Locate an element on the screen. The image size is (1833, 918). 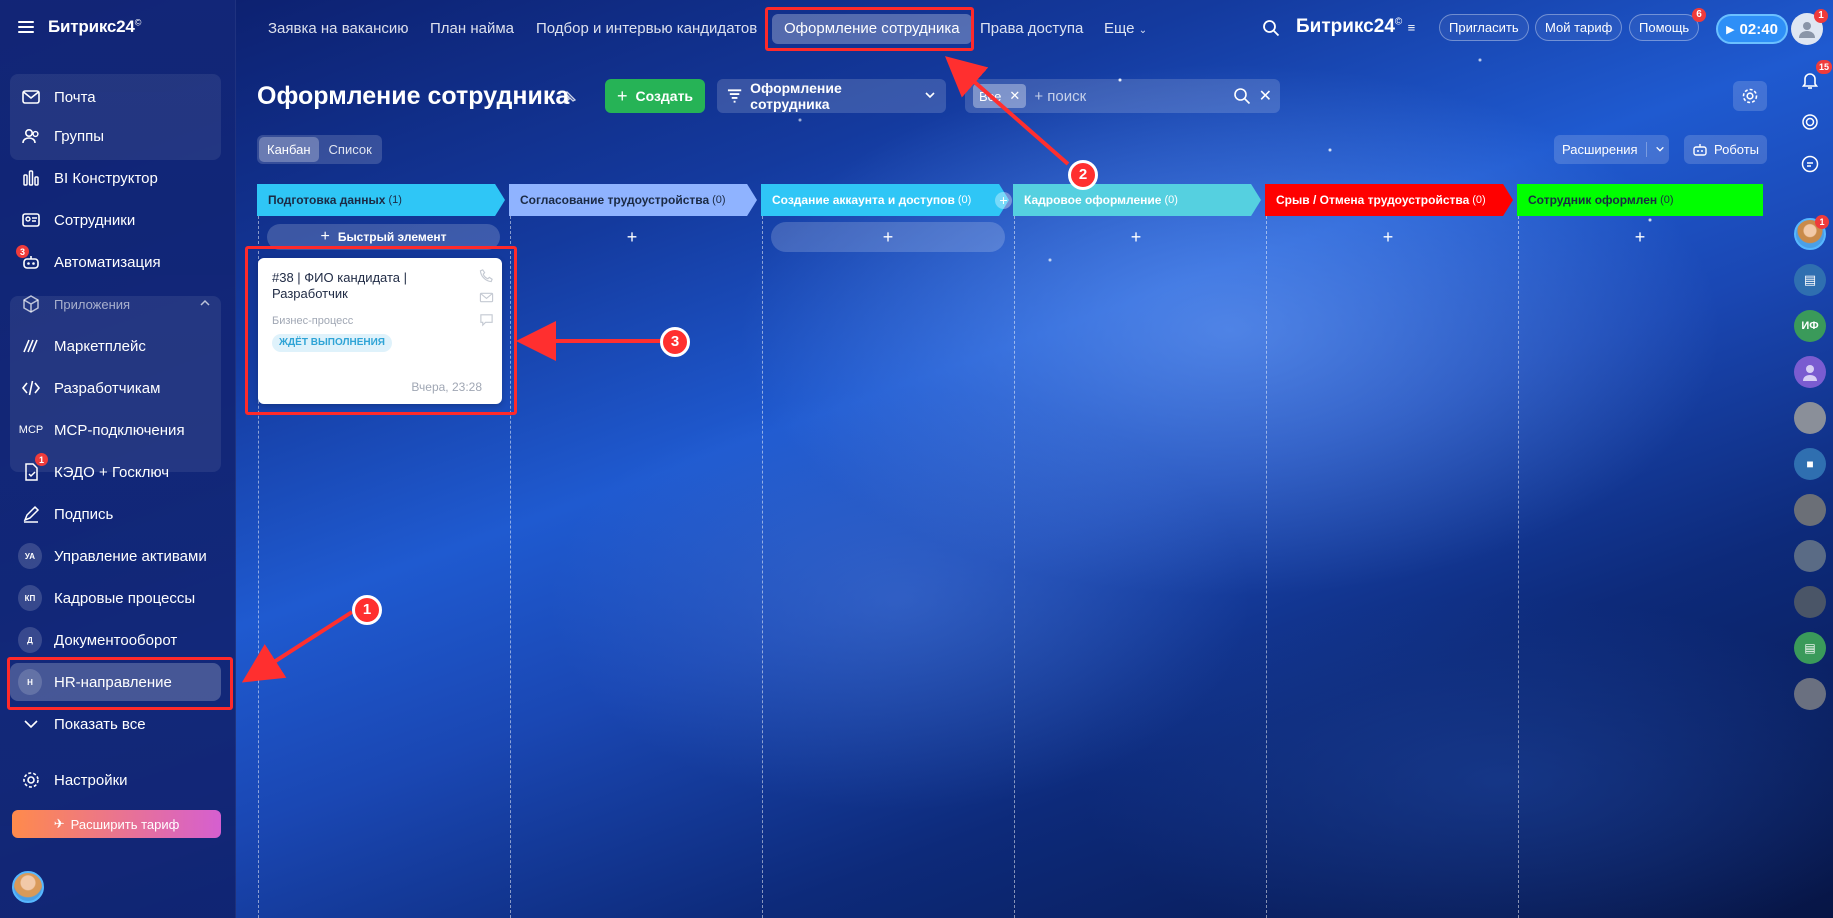
sidebar-item-bi-constructor: BI Конструктор is located at coordinates (115, 178).